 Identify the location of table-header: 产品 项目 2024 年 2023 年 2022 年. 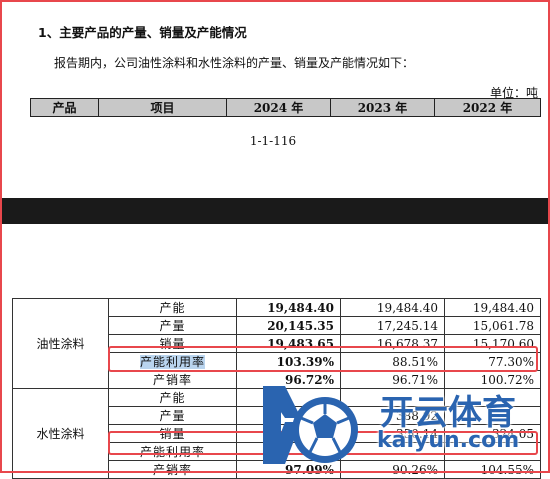
(285, 107).